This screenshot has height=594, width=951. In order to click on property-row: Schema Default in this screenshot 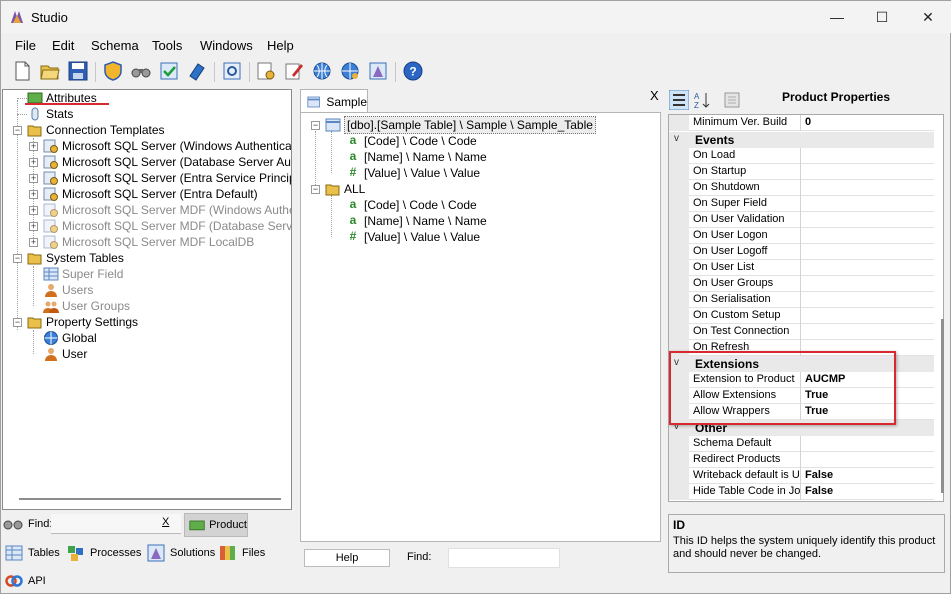, I will do `click(801, 444)`.